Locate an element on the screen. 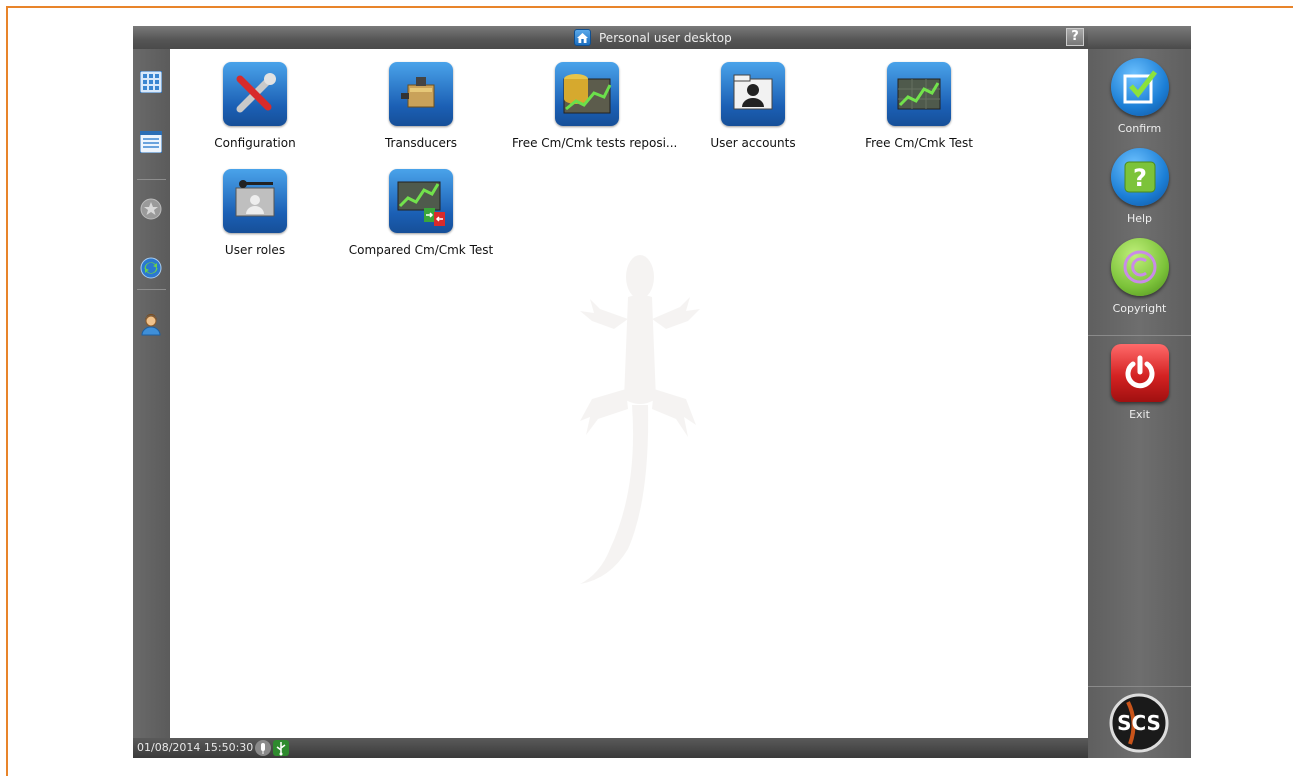 The height and width of the screenshot is (776, 1293). title-bar: Personal user desktop ? is located at coordinates (610, 37).